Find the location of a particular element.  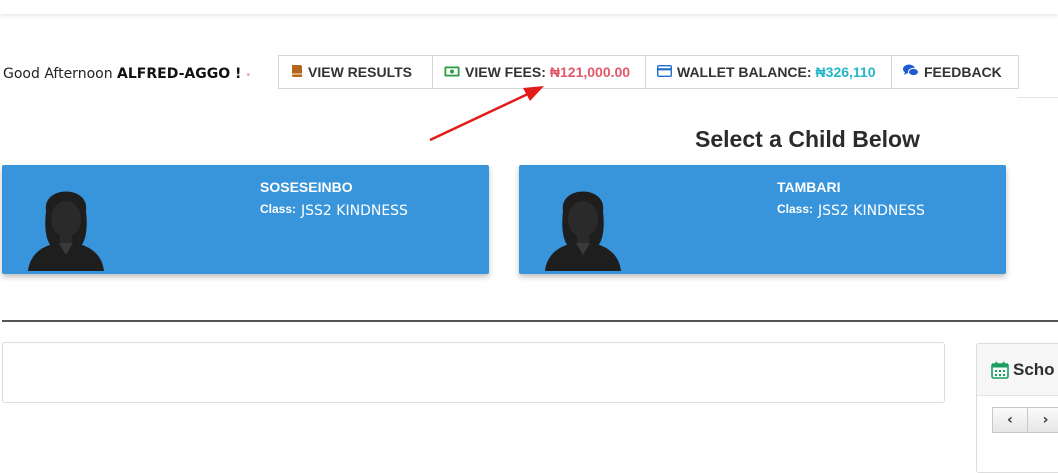

feedback-label: FEEDBACK is located at coordinates (963, 72).